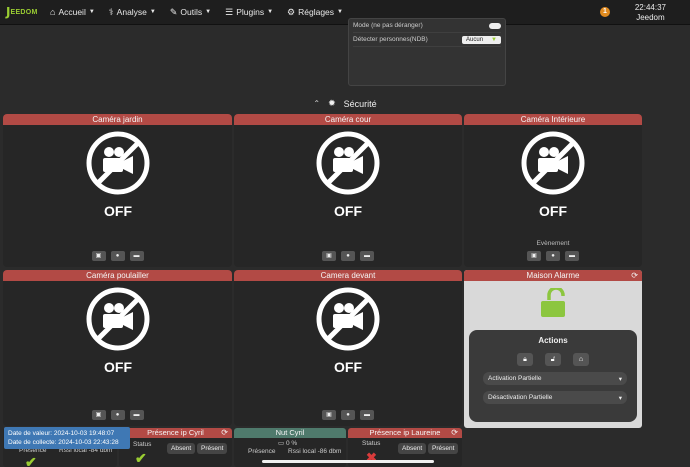 Image resolution: width=690 pixels, height=467 pixels. I want to click on tile-title: Présence ip Laureine, so click(405, 432).